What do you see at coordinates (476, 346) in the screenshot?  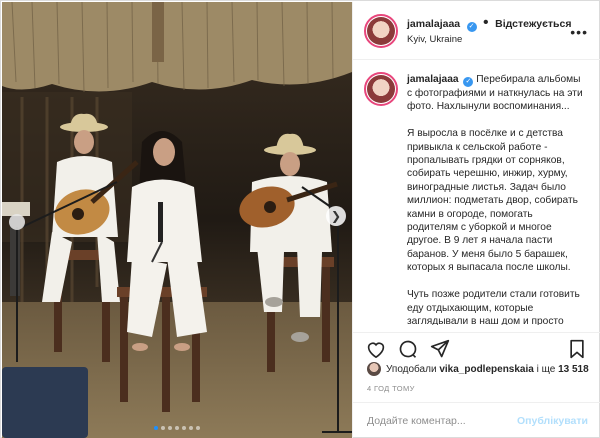 I see `action-bar` at bounding box center [476, 346].